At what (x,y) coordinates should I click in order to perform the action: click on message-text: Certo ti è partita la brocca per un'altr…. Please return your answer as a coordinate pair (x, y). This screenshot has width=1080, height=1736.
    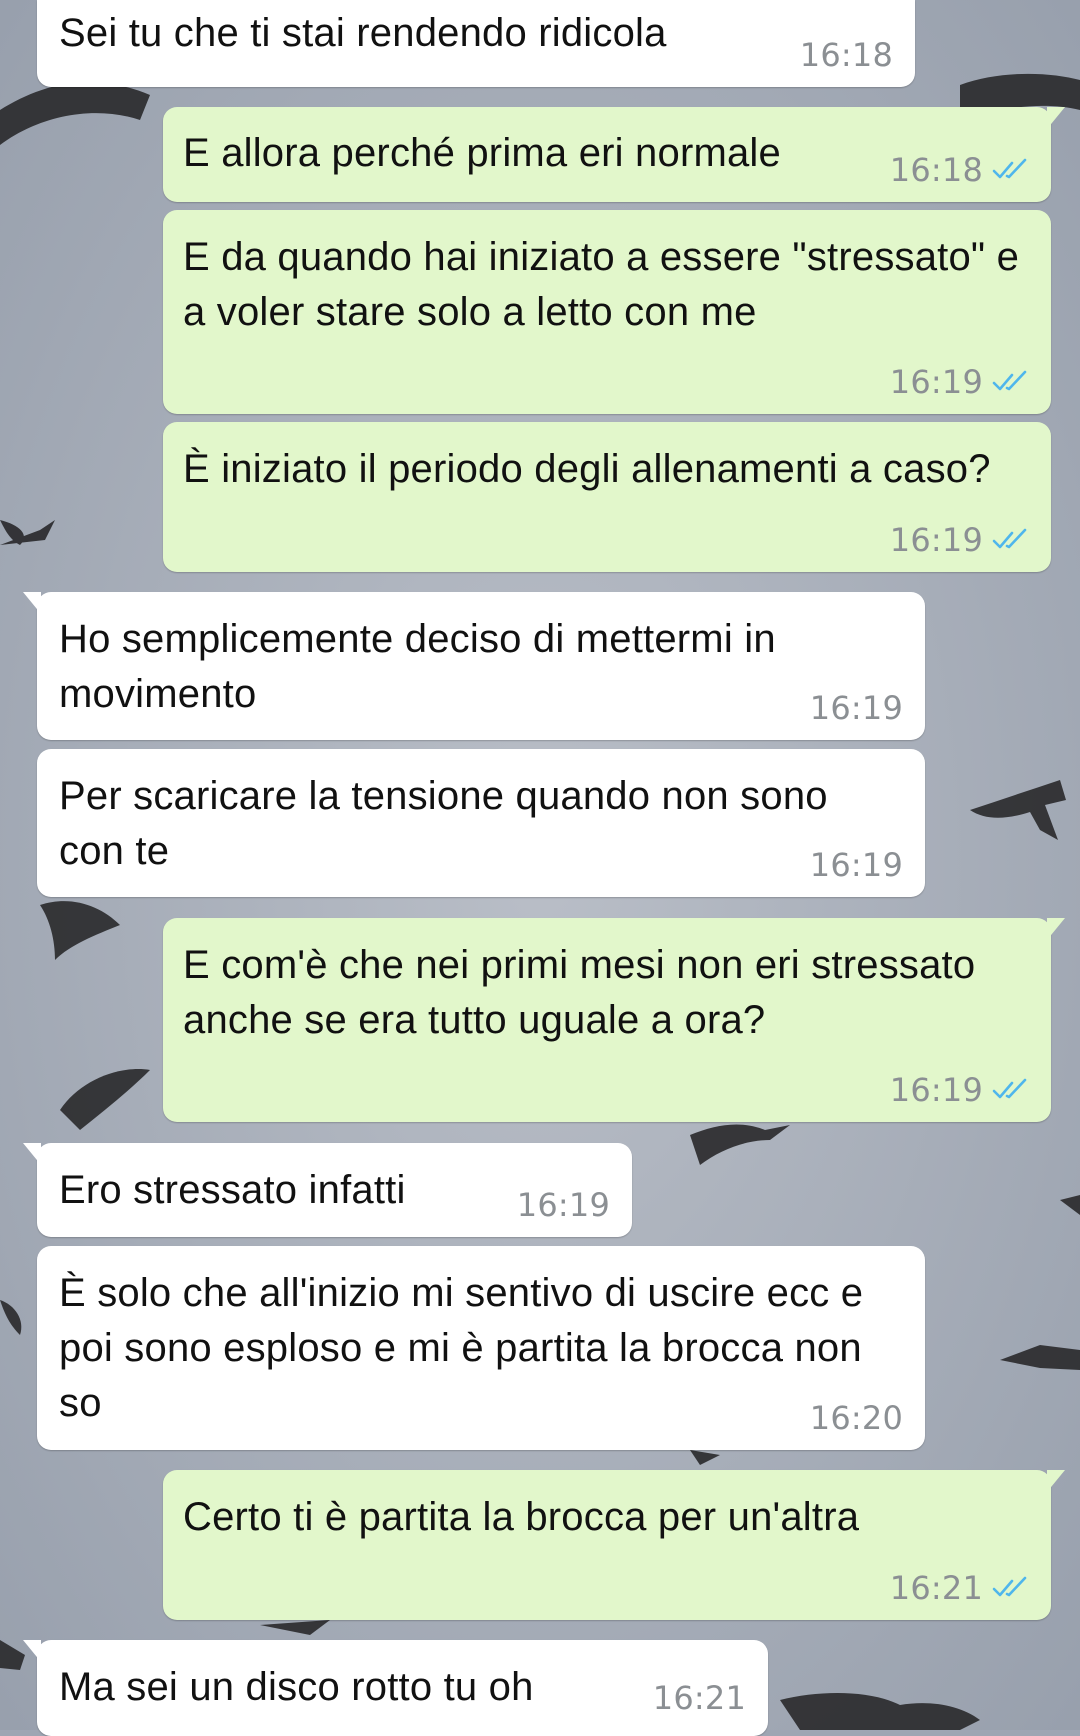
    Looking at the image, I should click on (521, 1517).